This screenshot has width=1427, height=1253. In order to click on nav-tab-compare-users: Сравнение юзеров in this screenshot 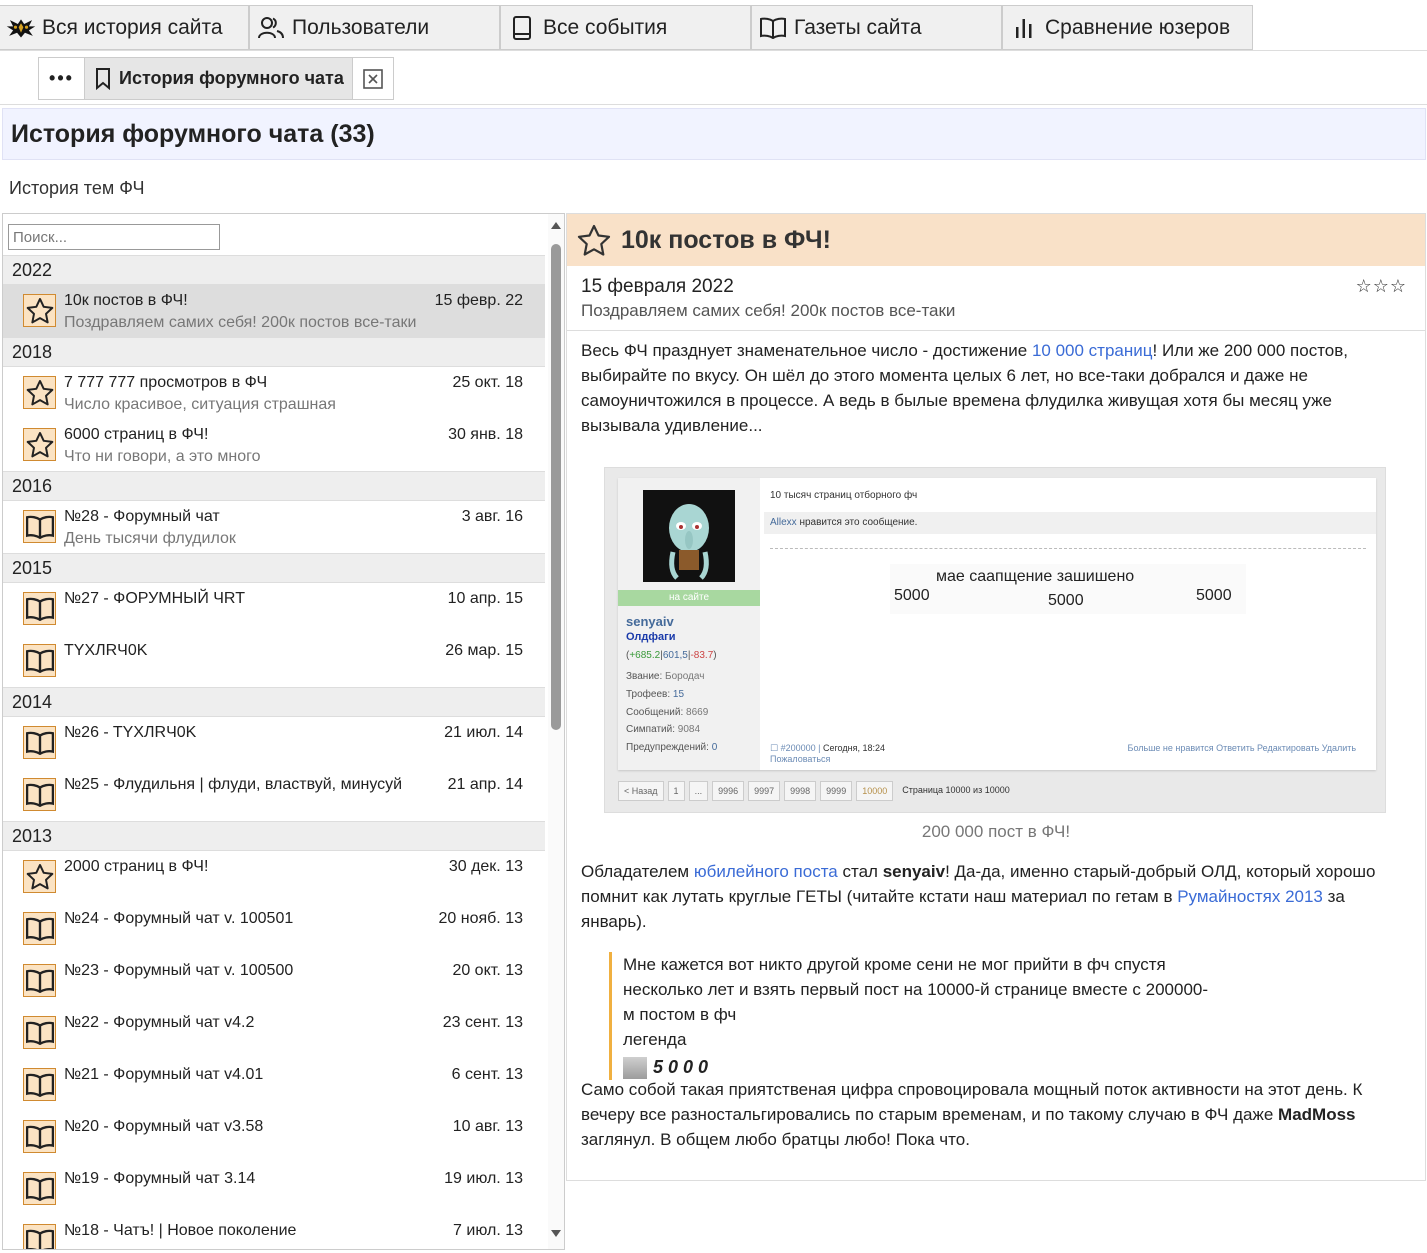, I will do `click(1127, 27)`.